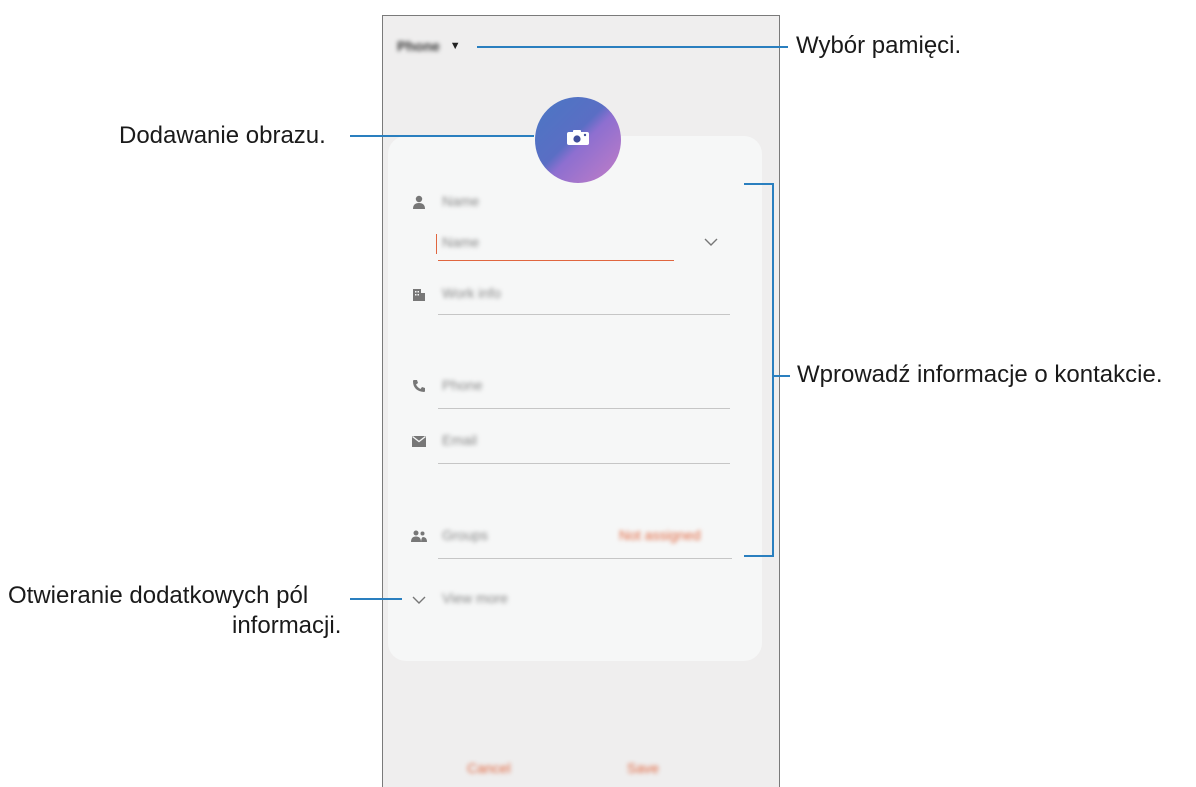 The width and height of the screenshot is (1196, 787). What do you see at coordinates (632, 47) in the screenshot?
I see `storage-callout-line` at bounding box center [632, 47].